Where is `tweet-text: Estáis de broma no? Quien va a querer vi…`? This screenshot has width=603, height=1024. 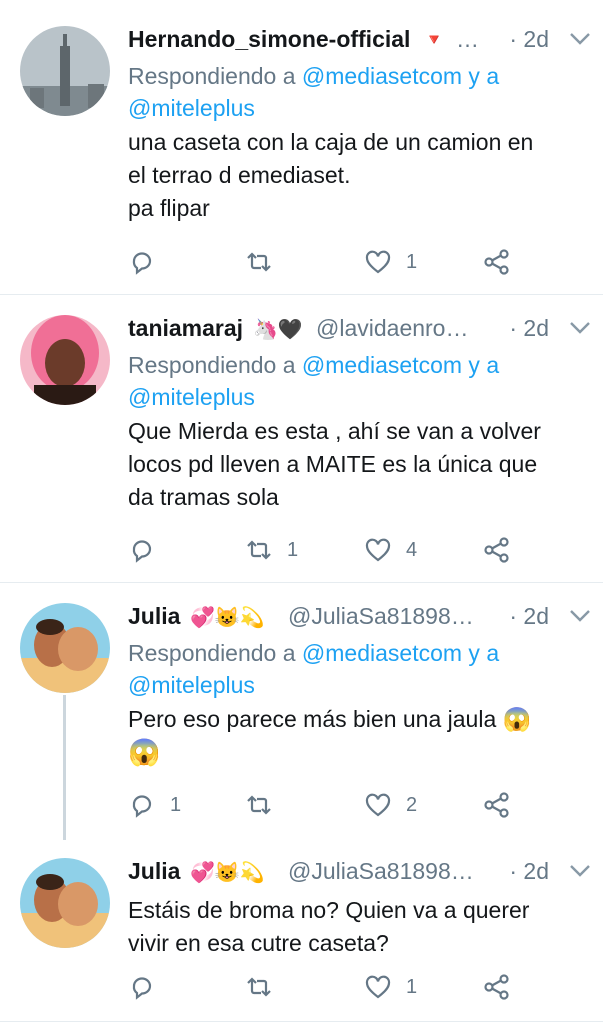 tweet-text: Estáis de broma no? Quien va a querer vi… is located at coordinates (359, 927).